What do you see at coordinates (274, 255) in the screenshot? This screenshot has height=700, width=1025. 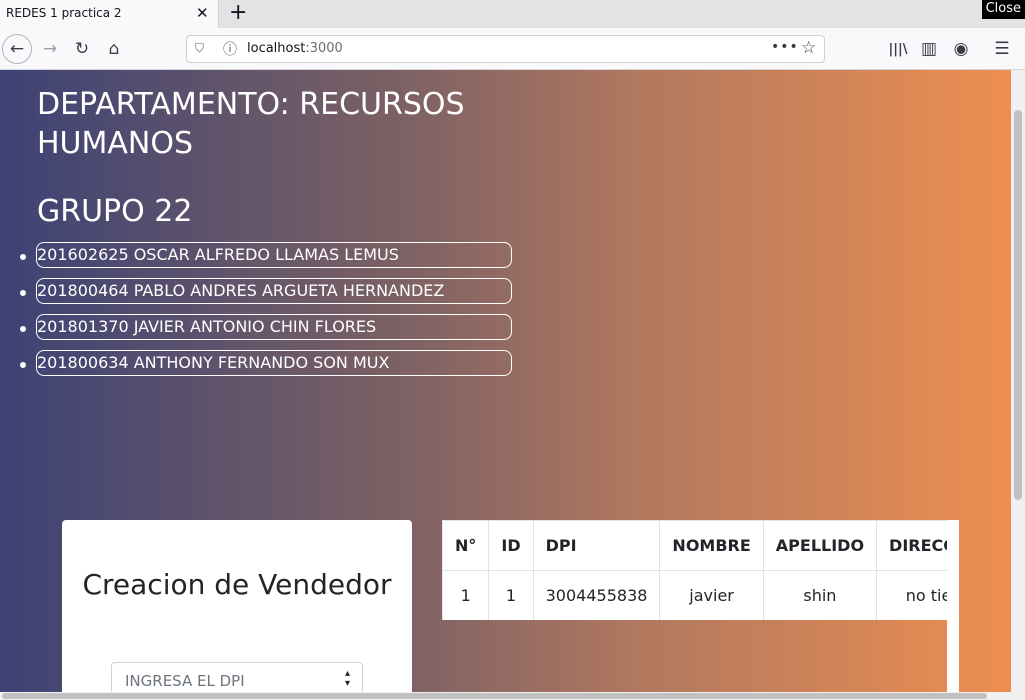 I see `member-pill: 201602625 OSCAR ALFREDO LLAMAS LEMUS` at bounding box center [274, 255].